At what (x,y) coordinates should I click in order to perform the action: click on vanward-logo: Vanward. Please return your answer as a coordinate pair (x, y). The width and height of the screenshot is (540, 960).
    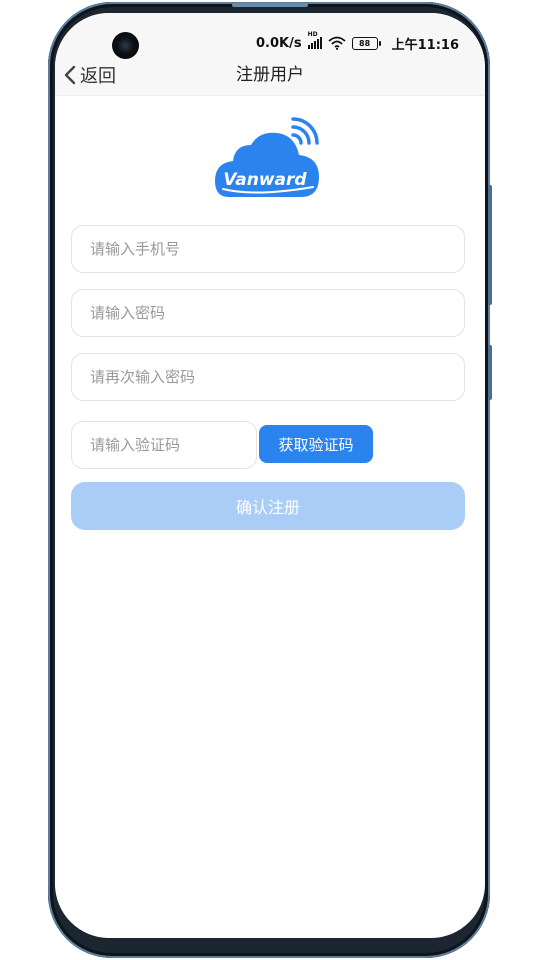
    Looking at the image, I should click on (267, 157).